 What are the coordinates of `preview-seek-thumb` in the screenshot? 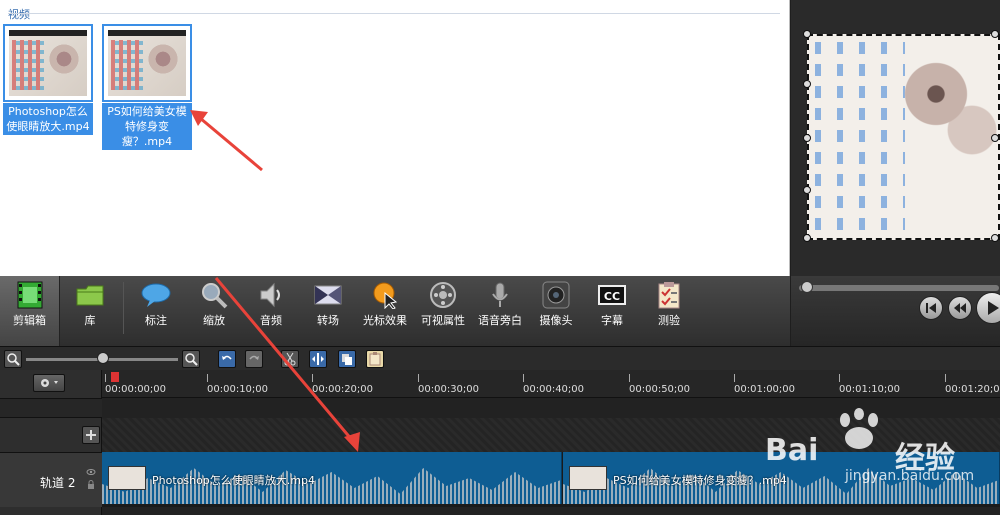 It's located at (807, 287).